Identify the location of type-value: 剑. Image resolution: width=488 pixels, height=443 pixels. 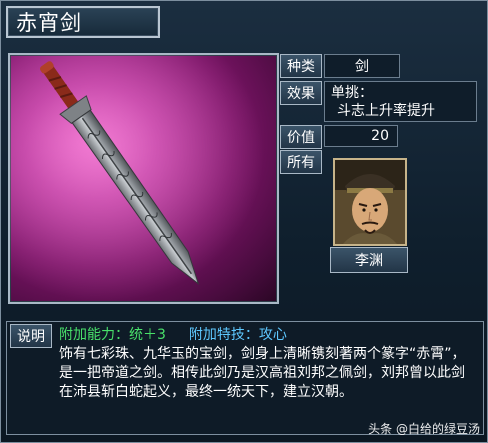
(362, 66).